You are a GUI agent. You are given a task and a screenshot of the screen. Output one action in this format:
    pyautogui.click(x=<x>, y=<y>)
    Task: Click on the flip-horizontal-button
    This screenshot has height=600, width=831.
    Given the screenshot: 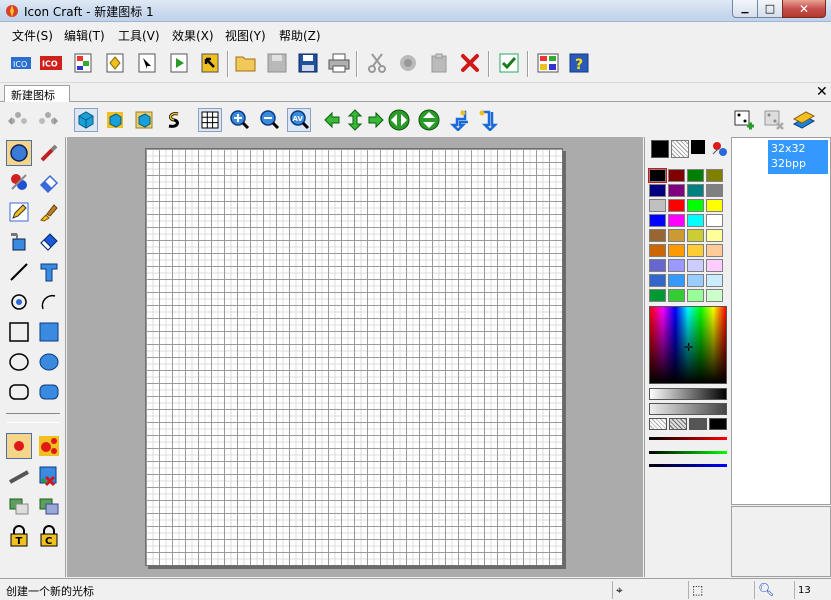 What is the action you would take?
    pyautogui.click(x=399, y=120)
    